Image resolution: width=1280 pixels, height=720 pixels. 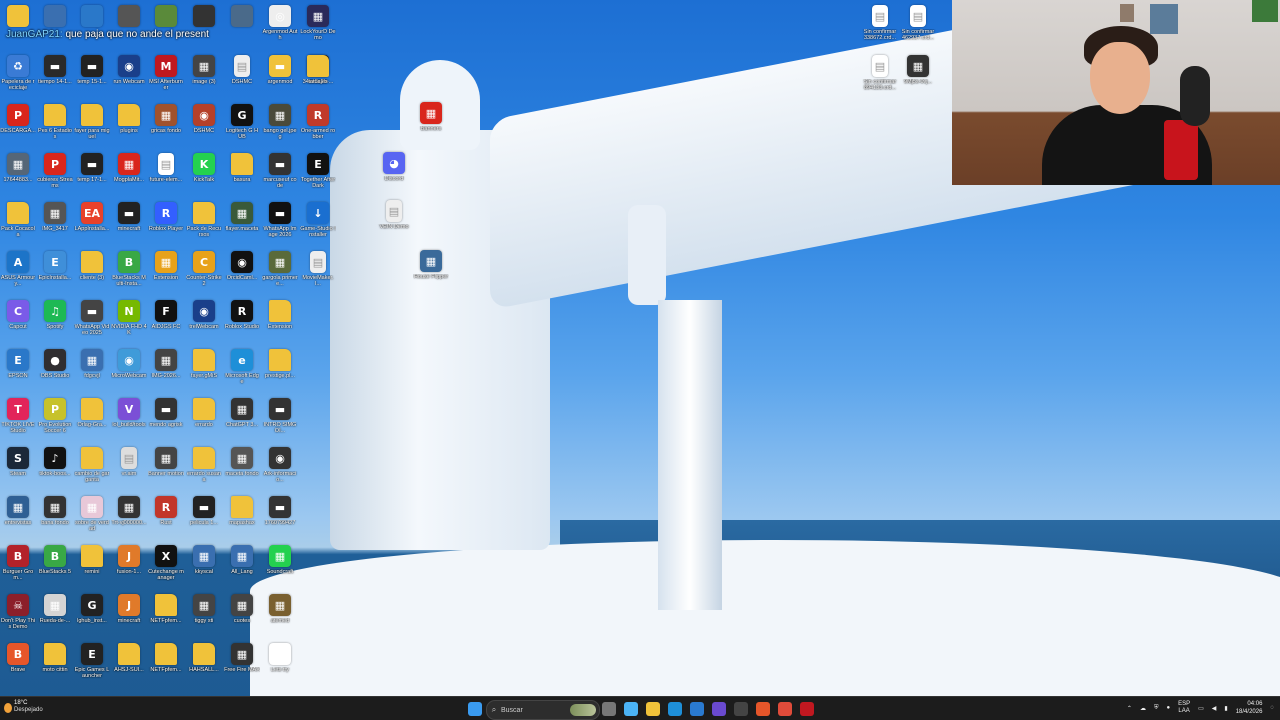 I want to click on desktop-icon: ▦ House Flipper, so click(x=431, y=268).